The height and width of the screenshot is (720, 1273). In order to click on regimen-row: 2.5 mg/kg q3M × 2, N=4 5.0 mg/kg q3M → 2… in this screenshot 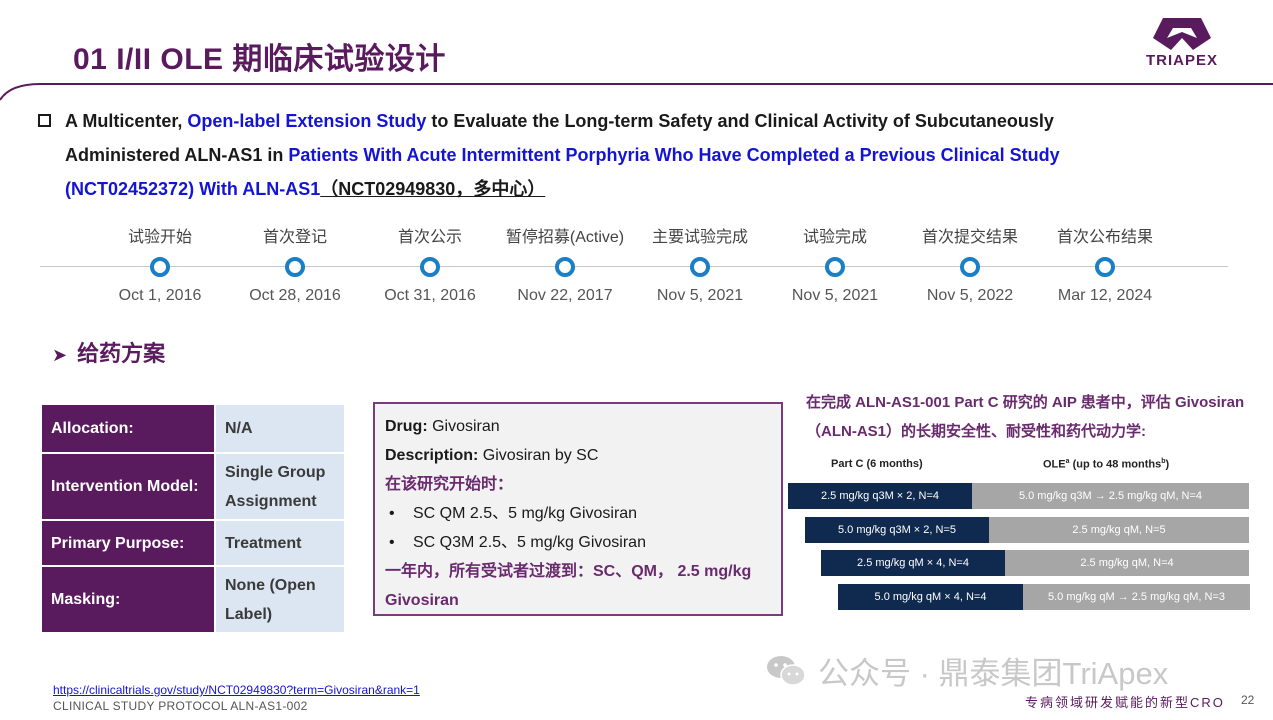, I will do `click(1018, 496)`.